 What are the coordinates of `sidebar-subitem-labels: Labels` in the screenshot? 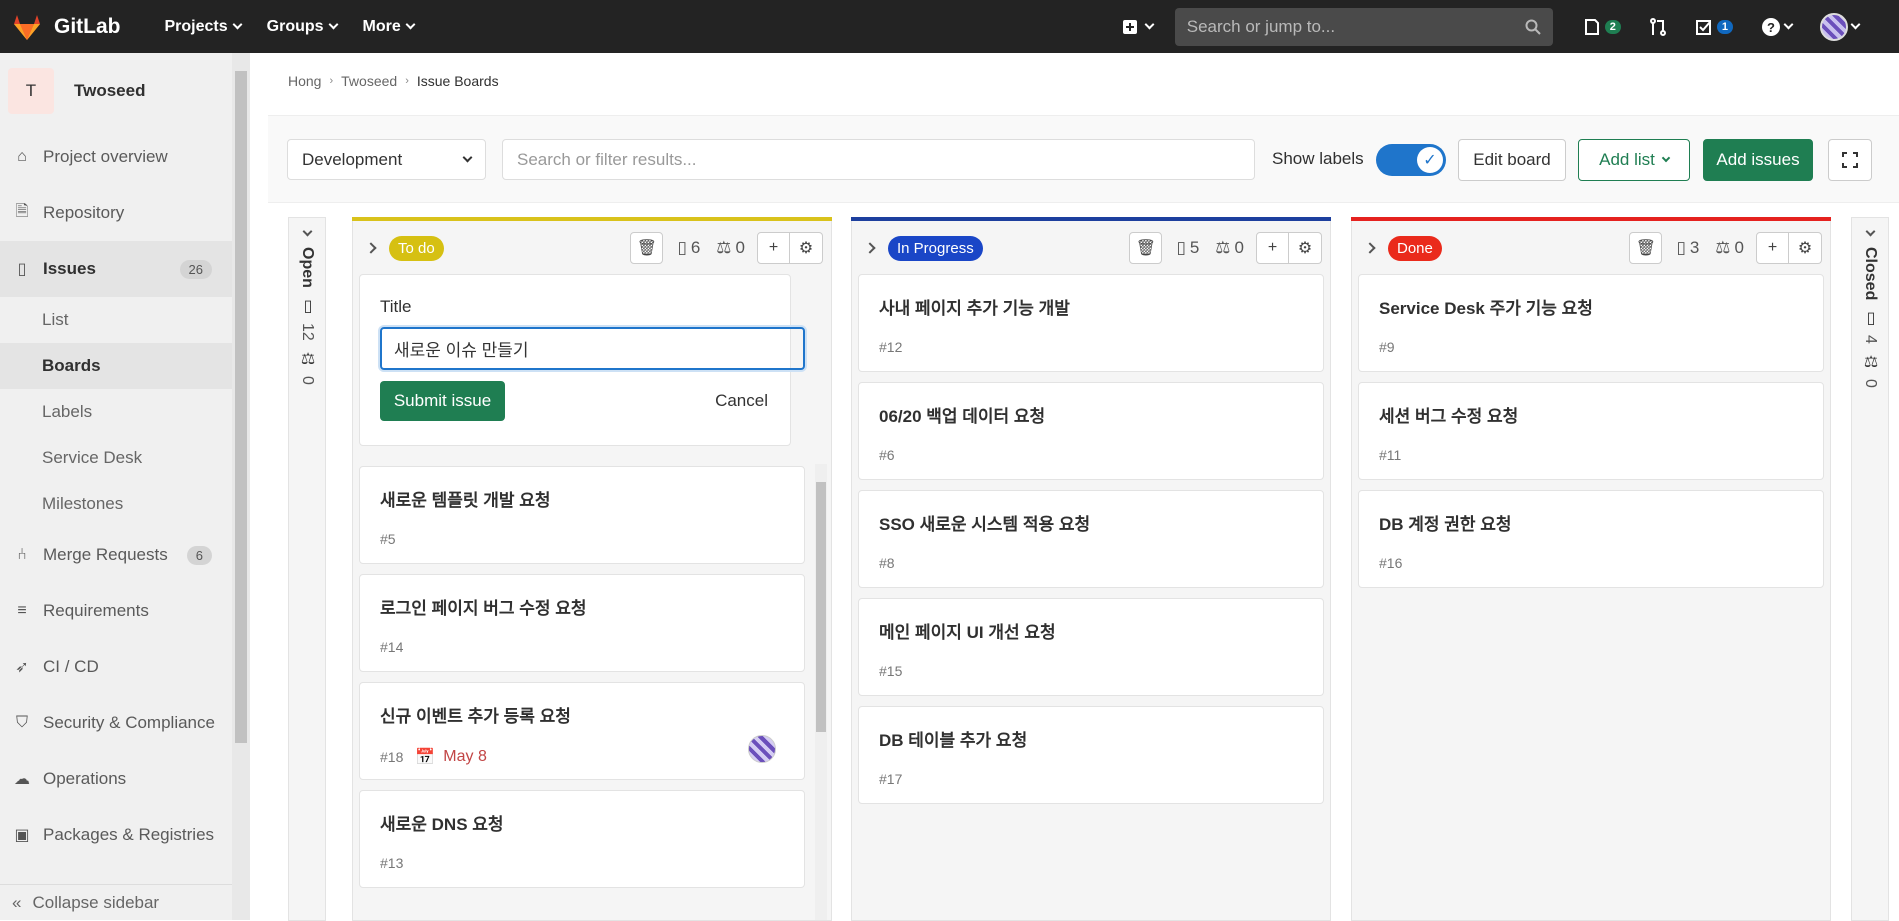 It's located at (116, 412).